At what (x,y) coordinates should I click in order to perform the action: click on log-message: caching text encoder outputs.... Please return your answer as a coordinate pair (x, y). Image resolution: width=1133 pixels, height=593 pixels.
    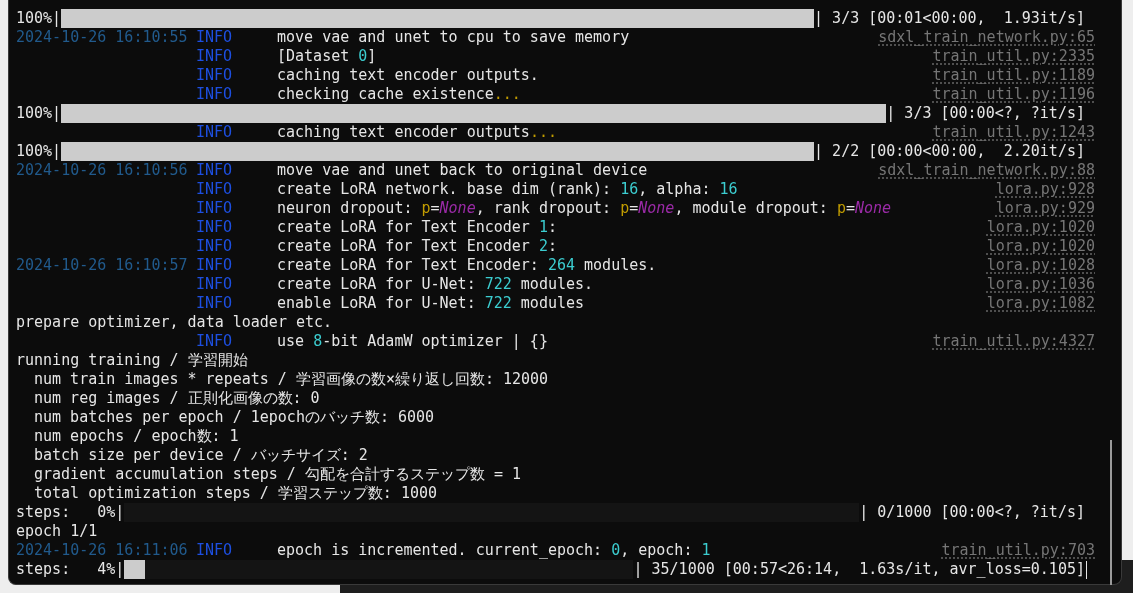
    Looking at the image, I should click on (417, 132).